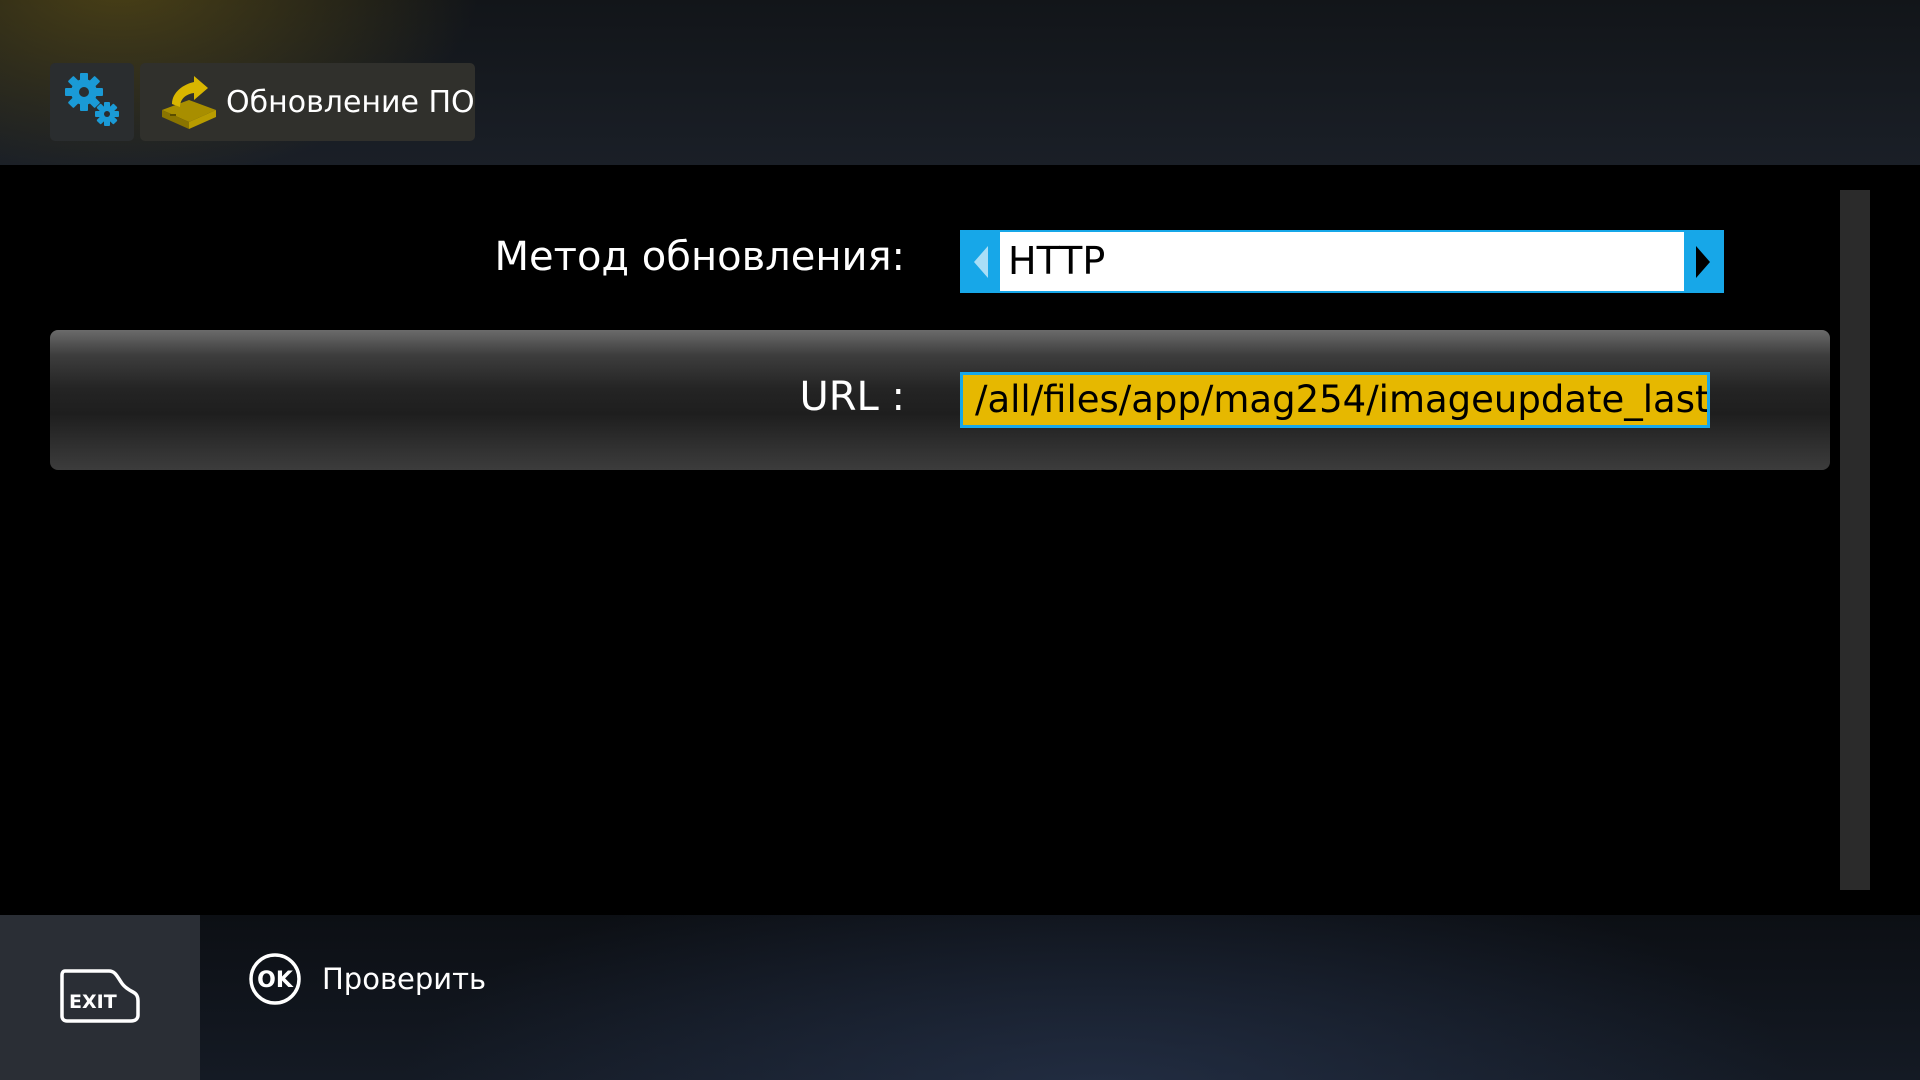 The height and width of the screenshot is (1080, 1920). Describe the element at coordinates (1703, 261) in the screenshot. I see `arrow-right-icon` at that location.